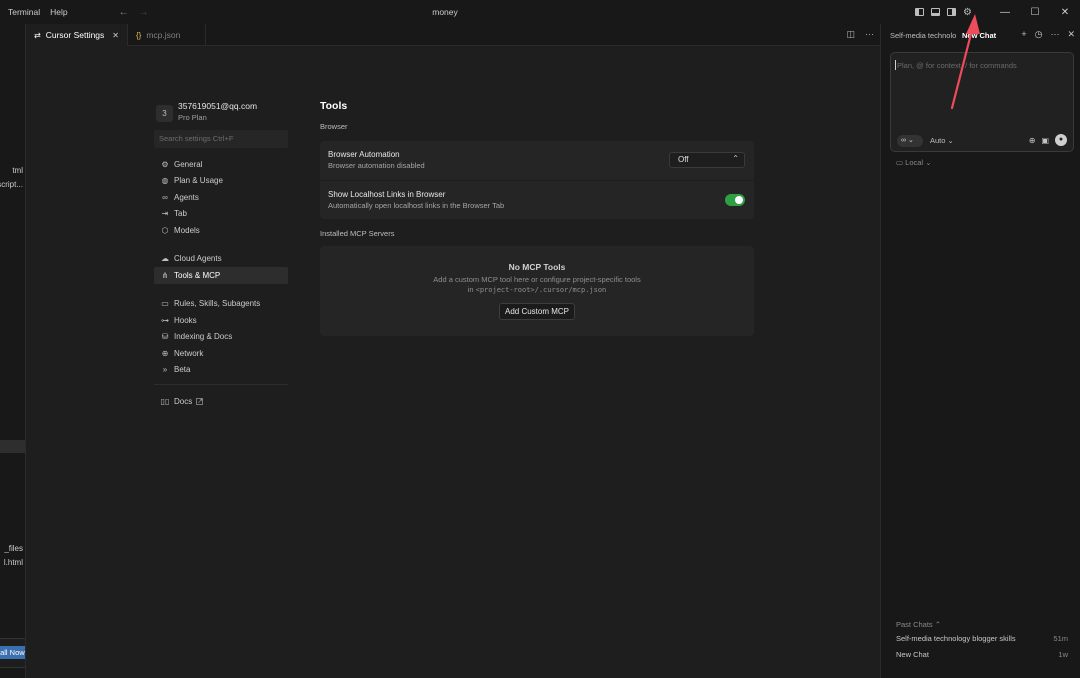  I want to click on tab-mcp-json: {} mcp.json, so click(167, 35).